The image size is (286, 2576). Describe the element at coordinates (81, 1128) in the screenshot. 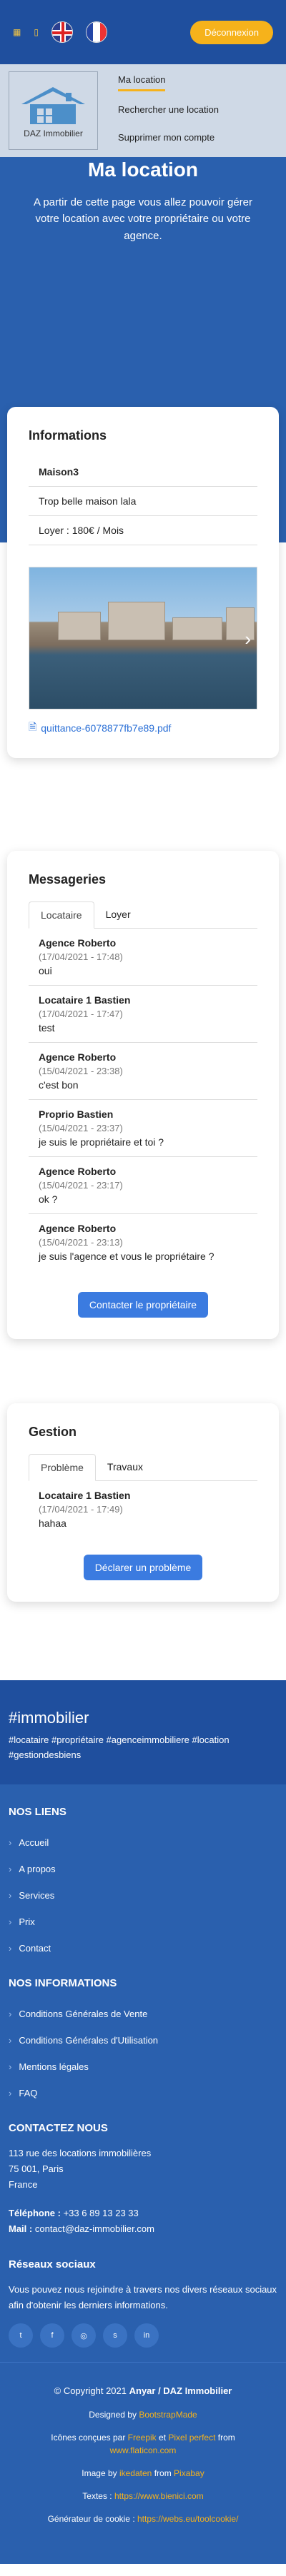

I see `message-date: (15/04/2021 - 23:37)` at that location.